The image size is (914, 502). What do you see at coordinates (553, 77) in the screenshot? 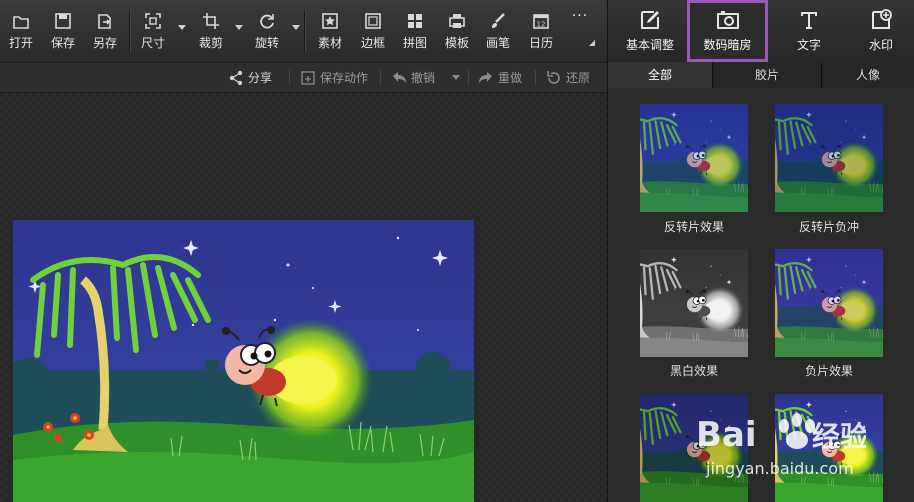
I see `restore-icon` at bounding box center [553, 77].